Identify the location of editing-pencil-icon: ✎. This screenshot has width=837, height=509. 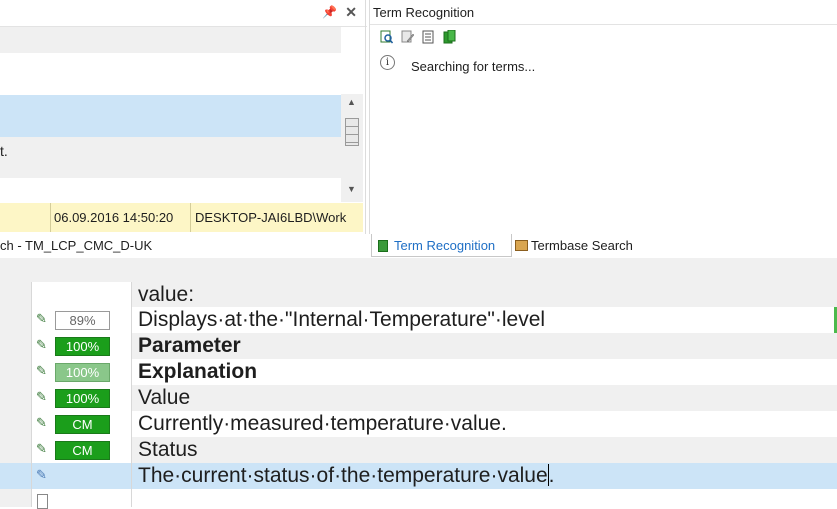
(41, 474).